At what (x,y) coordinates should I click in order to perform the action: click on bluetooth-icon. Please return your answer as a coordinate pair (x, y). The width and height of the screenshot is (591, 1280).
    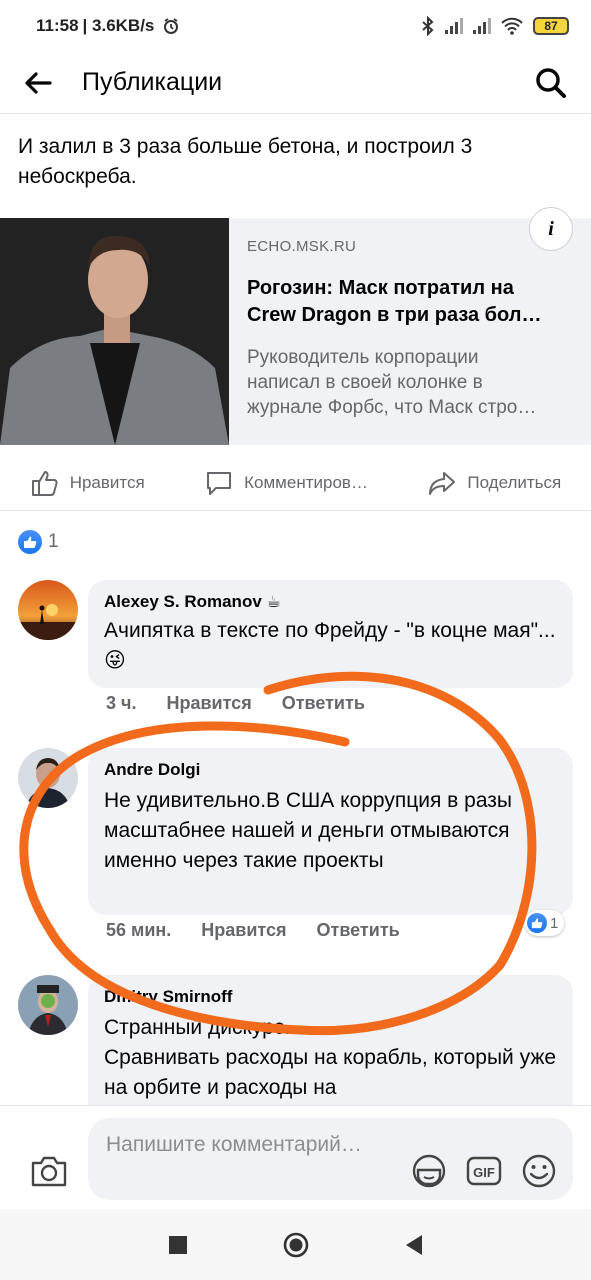
    Looking at the image, I should click on (428, 26).